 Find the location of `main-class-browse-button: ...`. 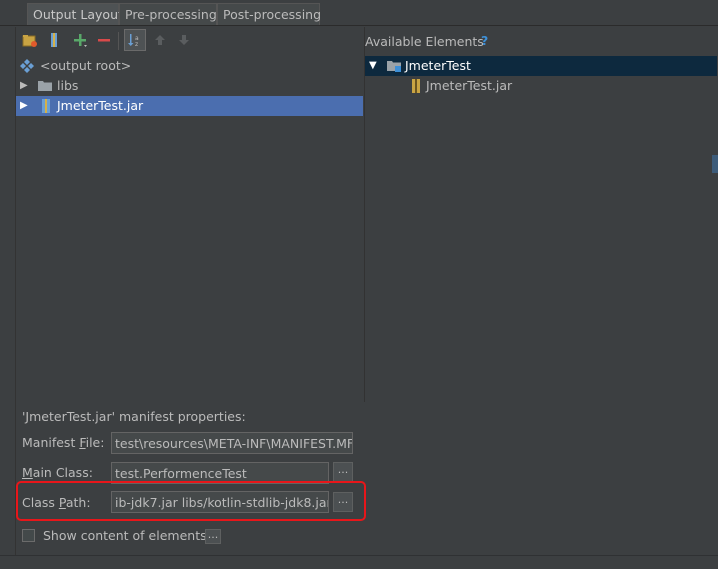

main-class-browse-button: ... is located at coordinates (343, 472).